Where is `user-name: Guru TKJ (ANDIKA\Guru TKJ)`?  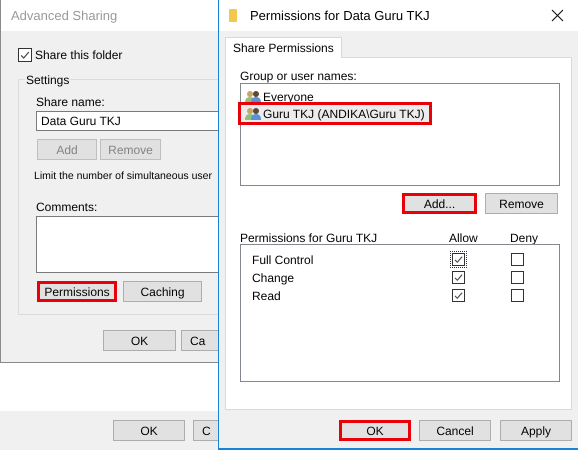 user-name: Guru TKJ (ANDIKA\Guru TKJ) is located at coordinates (344, 114).